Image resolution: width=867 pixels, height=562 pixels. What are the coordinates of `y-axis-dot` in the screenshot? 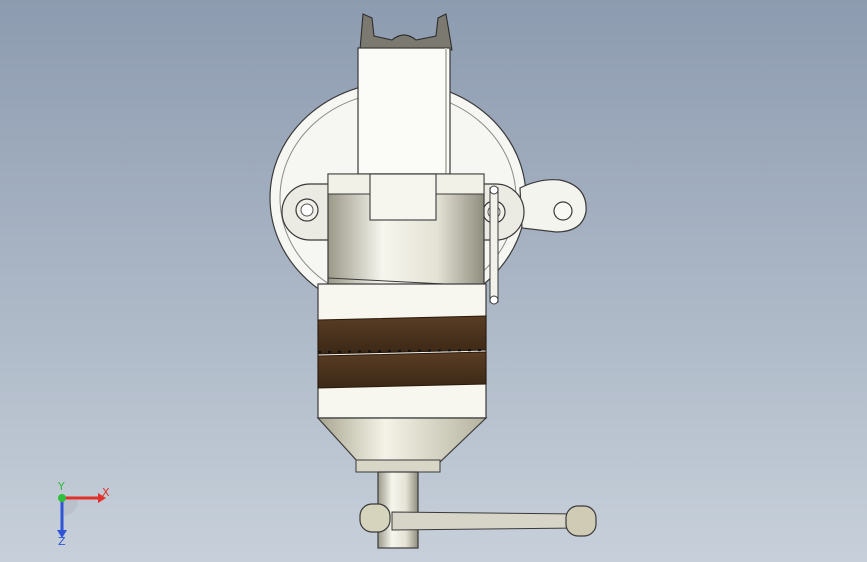 It's located at (62, 498).